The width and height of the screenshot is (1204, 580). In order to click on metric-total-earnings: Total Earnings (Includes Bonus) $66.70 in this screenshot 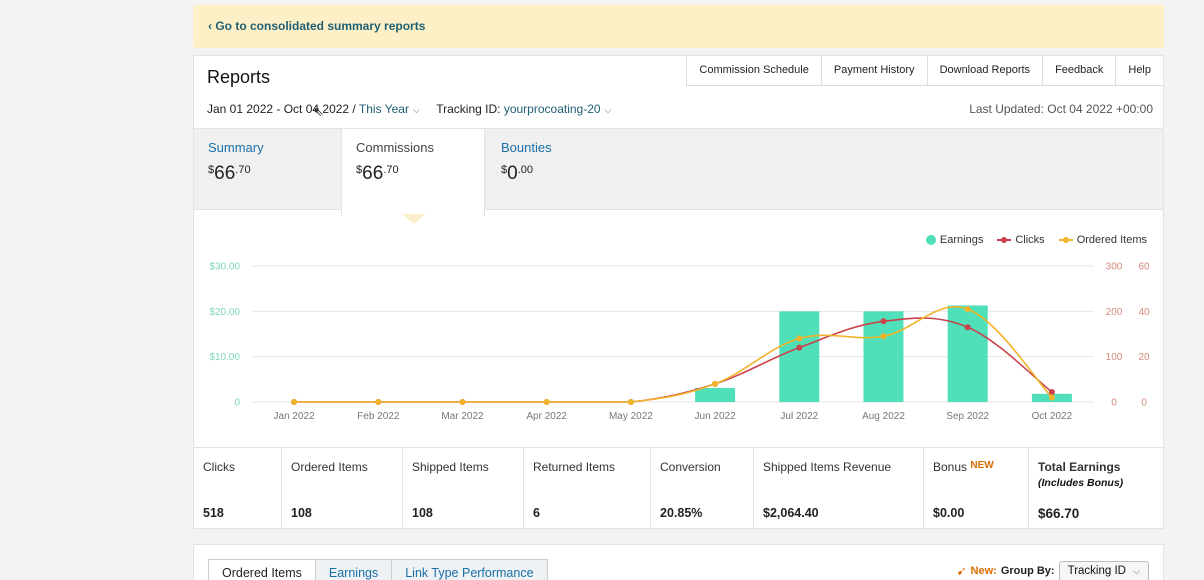, I will do `click(1081, 490)`.